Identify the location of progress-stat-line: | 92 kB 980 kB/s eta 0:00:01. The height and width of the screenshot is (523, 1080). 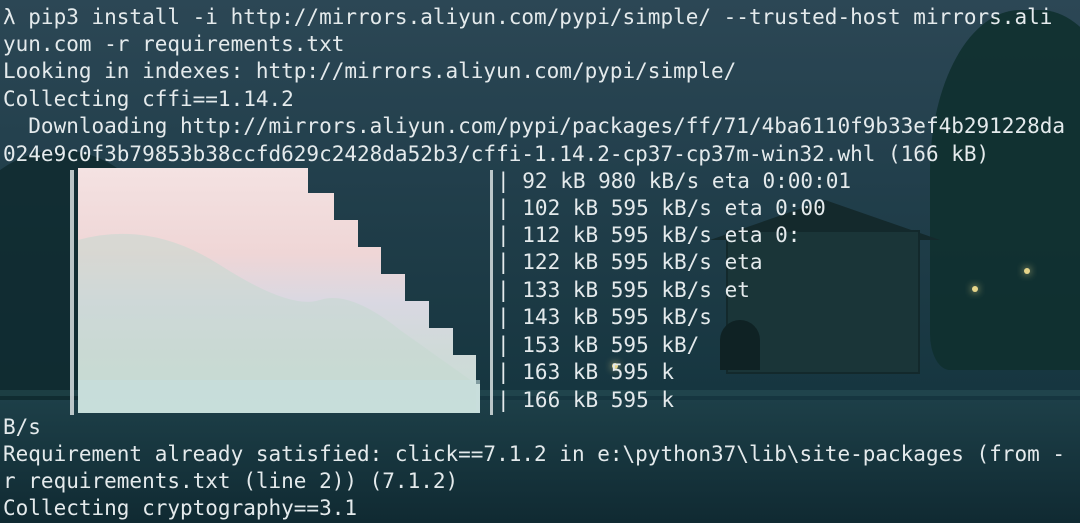
(674, 181).